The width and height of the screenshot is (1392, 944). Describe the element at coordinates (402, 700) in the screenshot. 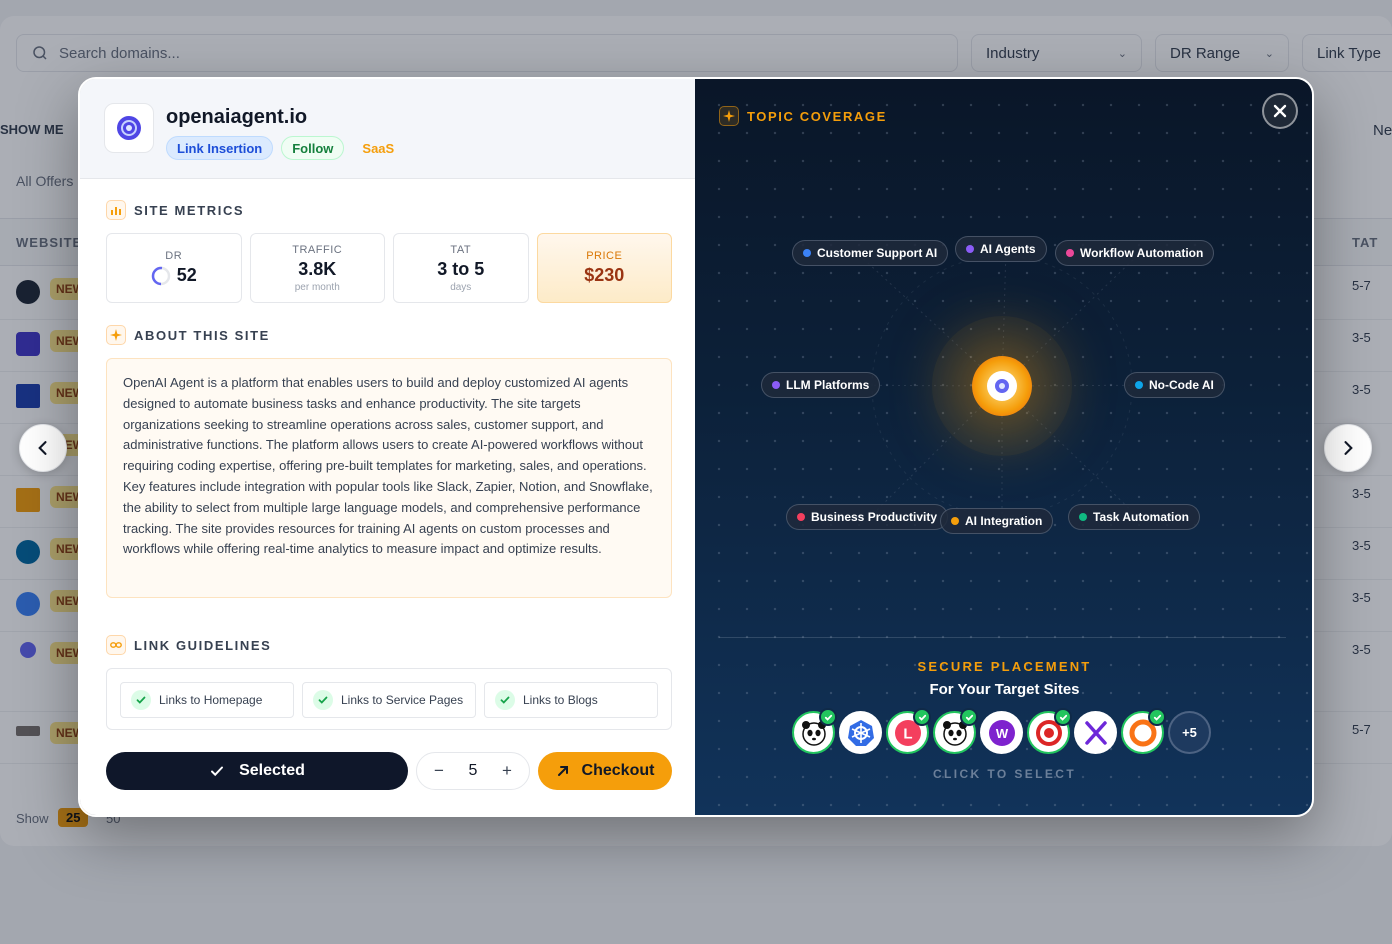

I see `guideline-label: Links to Service Pages` at that location.